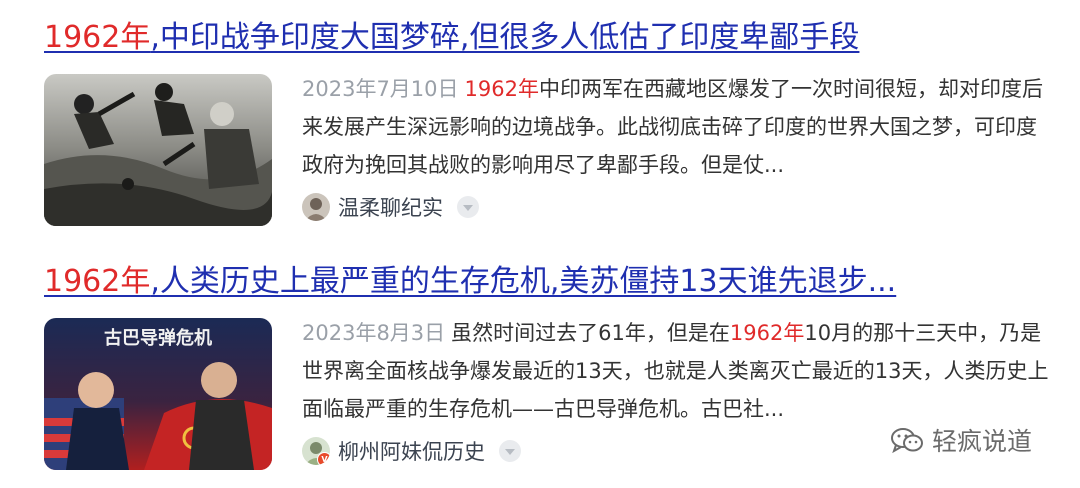  I want to click on wechat-icon, so click(907, 441).